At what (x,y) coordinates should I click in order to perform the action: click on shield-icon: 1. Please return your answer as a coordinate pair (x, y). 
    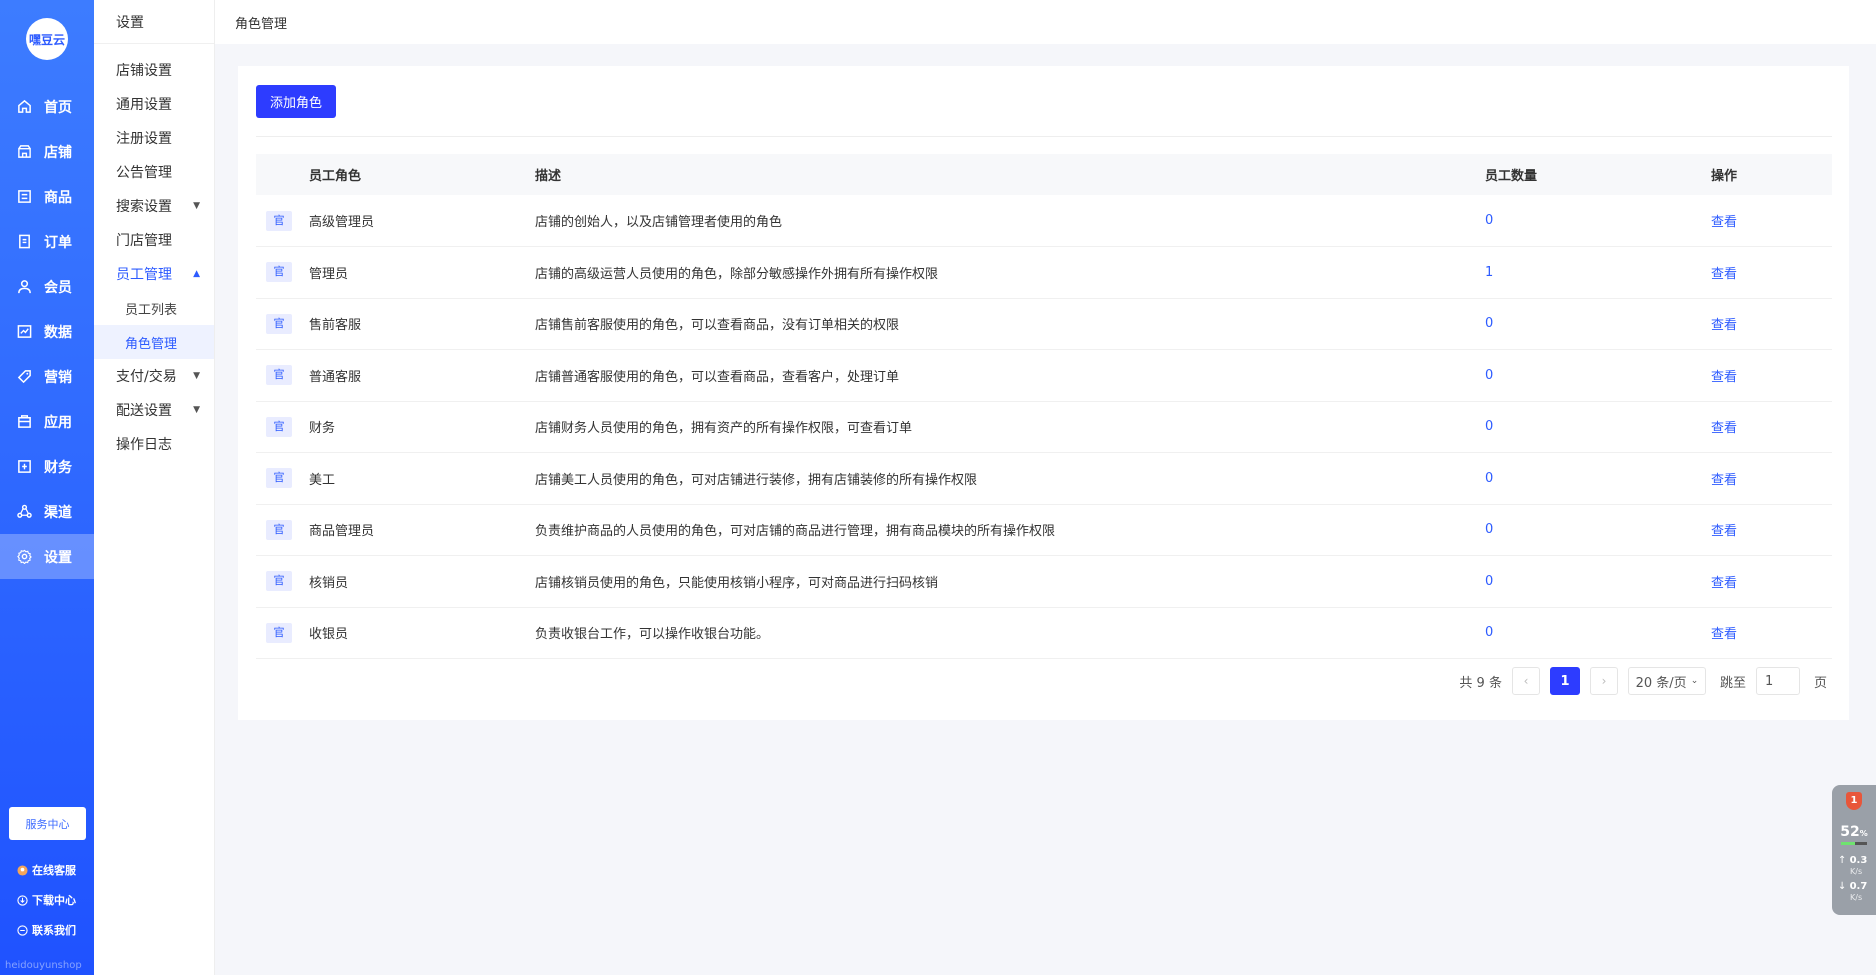
    Looking at the image, I should click on (1854, 801).